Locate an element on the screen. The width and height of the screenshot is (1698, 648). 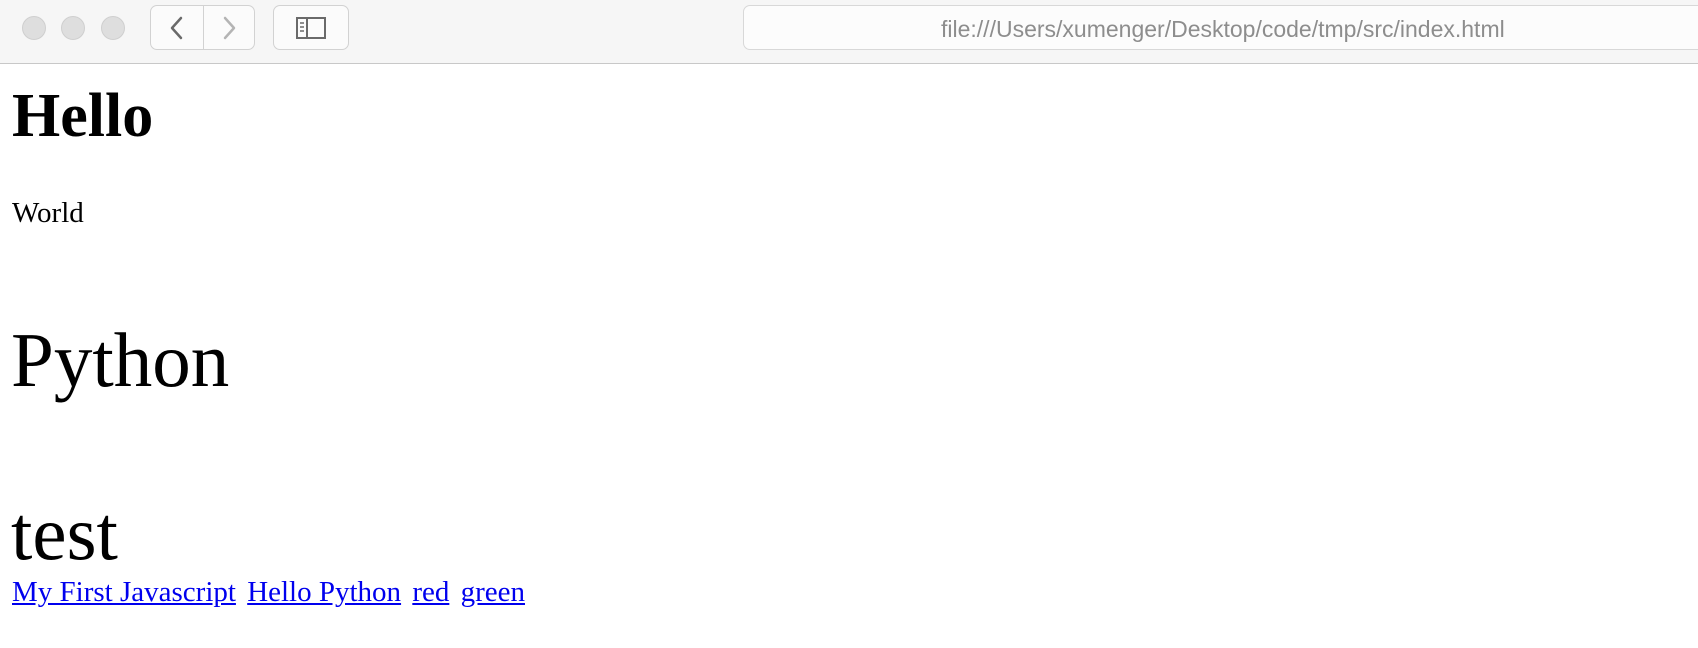
page-paragraph: World is located at coordinates (48, 213).